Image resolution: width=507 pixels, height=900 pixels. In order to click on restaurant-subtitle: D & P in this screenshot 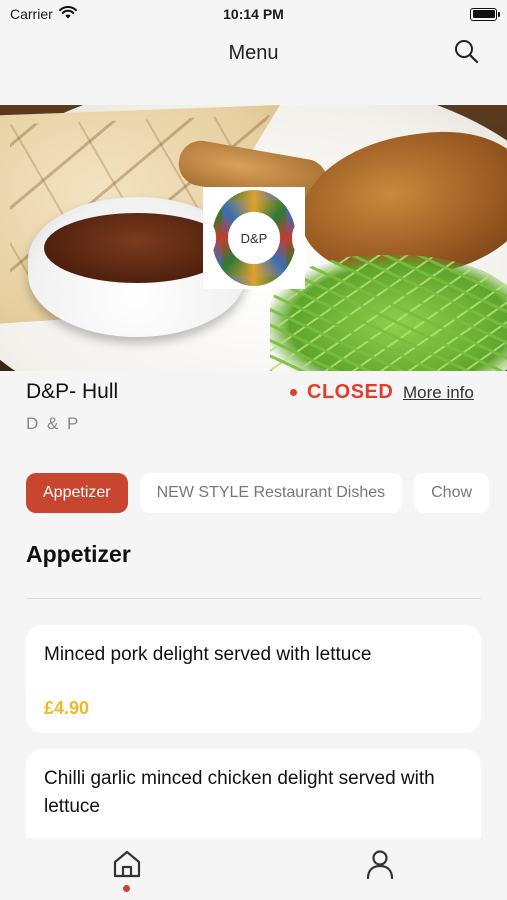, I will do `click(53, 423)`.